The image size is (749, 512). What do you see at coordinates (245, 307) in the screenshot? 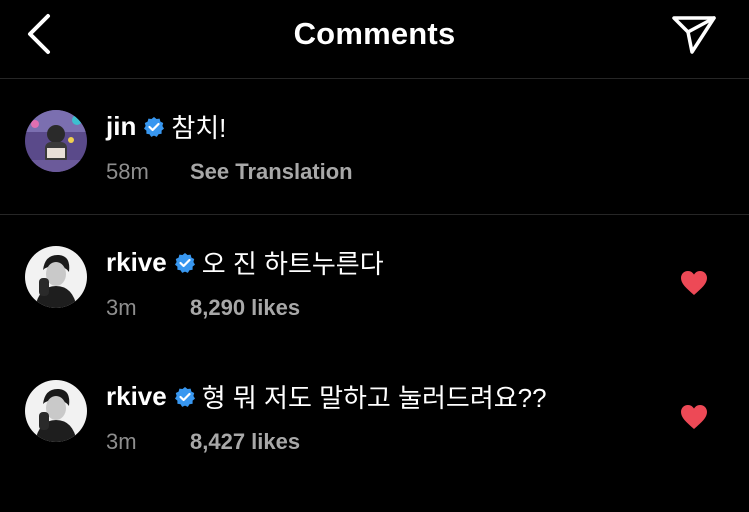
I see `likes-count-link: 8,290 likes` at bounding box center [245, 307].